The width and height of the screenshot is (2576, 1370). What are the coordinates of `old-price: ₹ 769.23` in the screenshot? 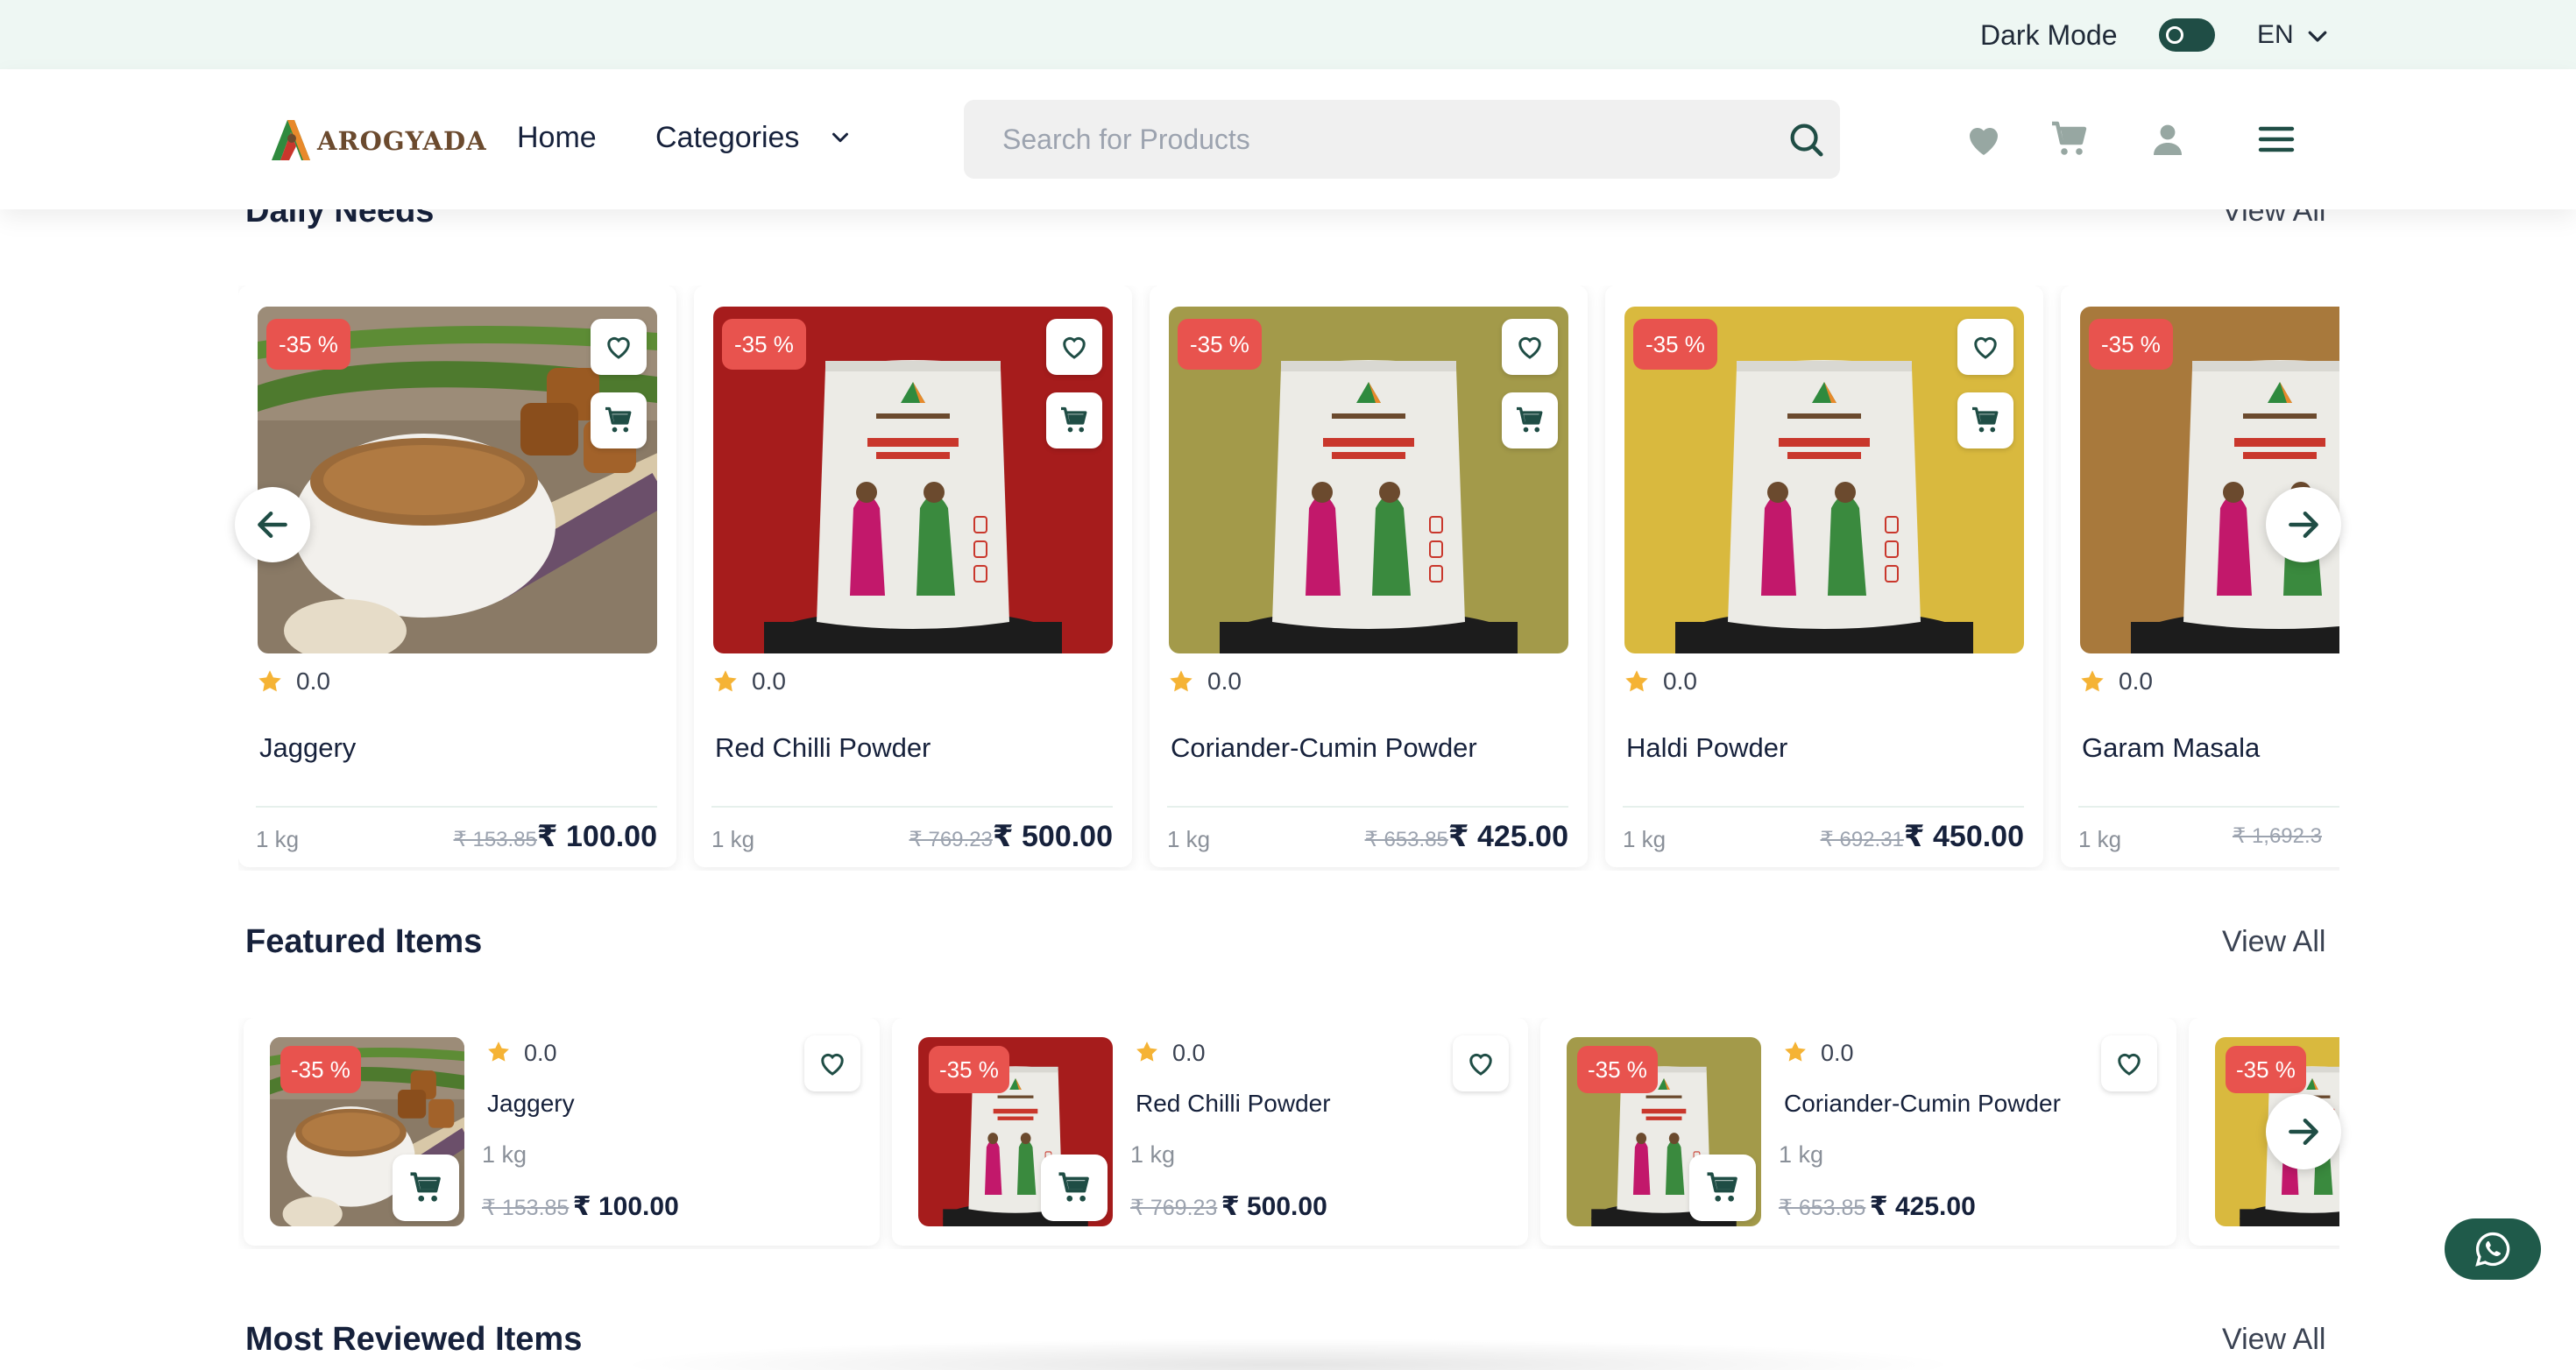 It's located at (1174, 1208).